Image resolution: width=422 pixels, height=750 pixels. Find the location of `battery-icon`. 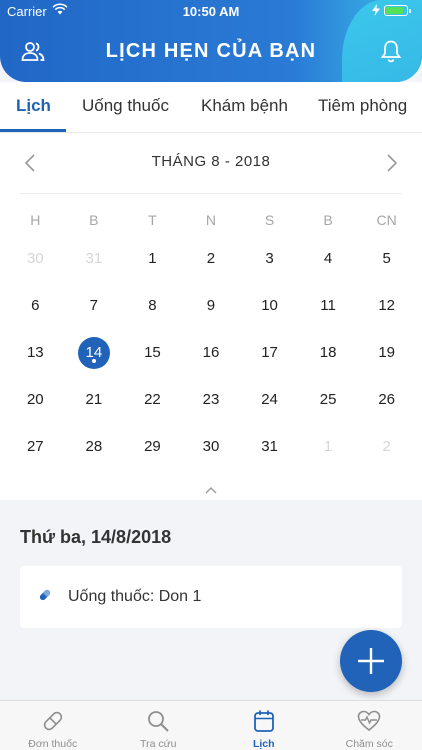

battery-icon is located at coordinates (397, 10).